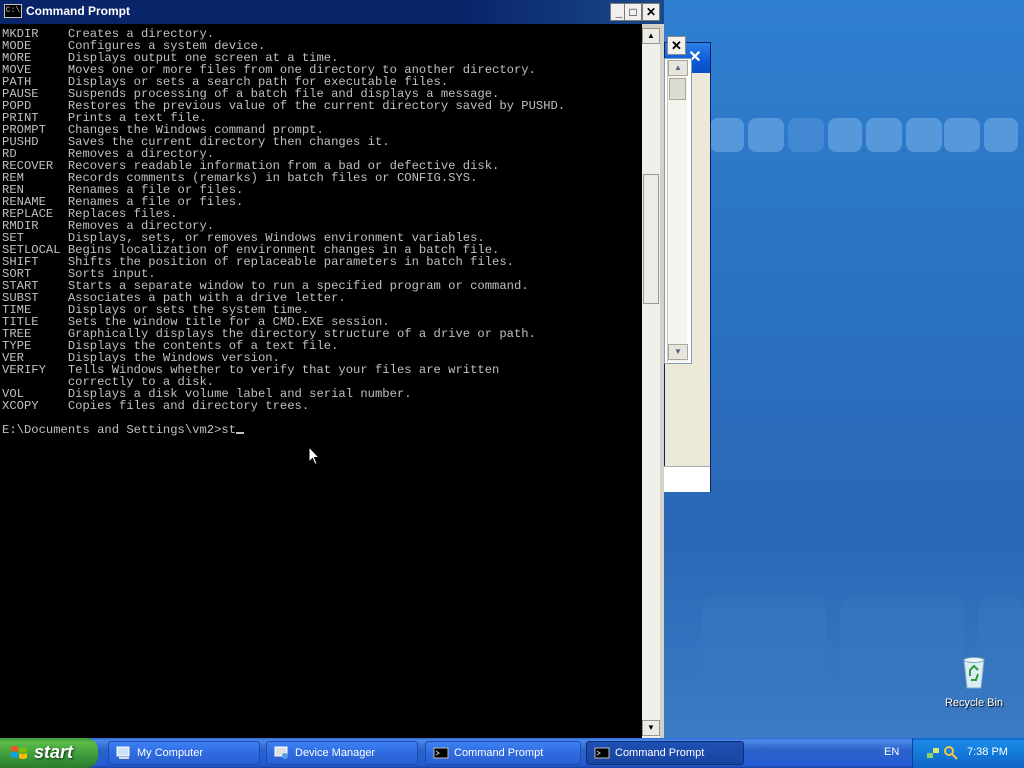 Image resolution: width=1024 pixels, height=768 pixels. I want to click on taskbar-item-label: Device Manager, so click(335, 753).